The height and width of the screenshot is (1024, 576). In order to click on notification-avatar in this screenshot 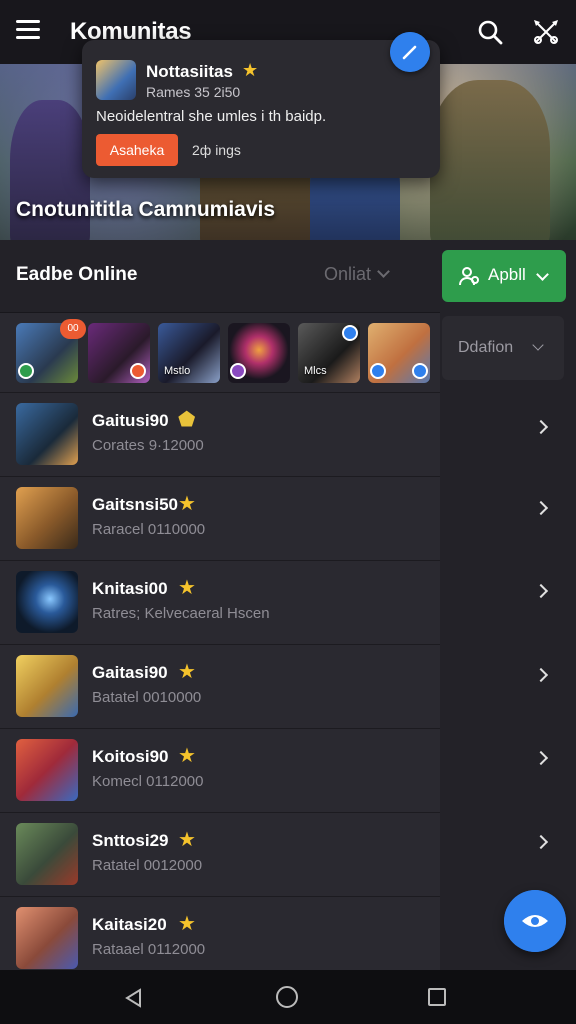, I will do `click(116, 80)`.